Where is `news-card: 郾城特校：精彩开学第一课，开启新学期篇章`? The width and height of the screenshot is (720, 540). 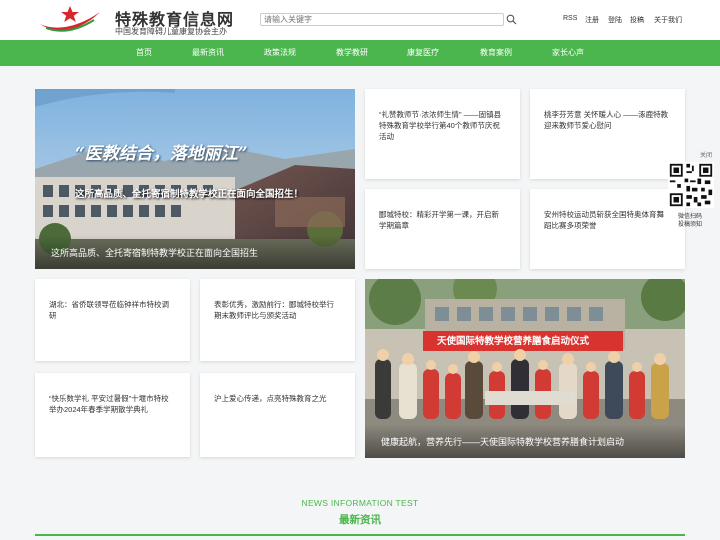 news-card: 郾城特校：精彩开学第一课，开启新学期篇章 is located at coordinates (442, 229).